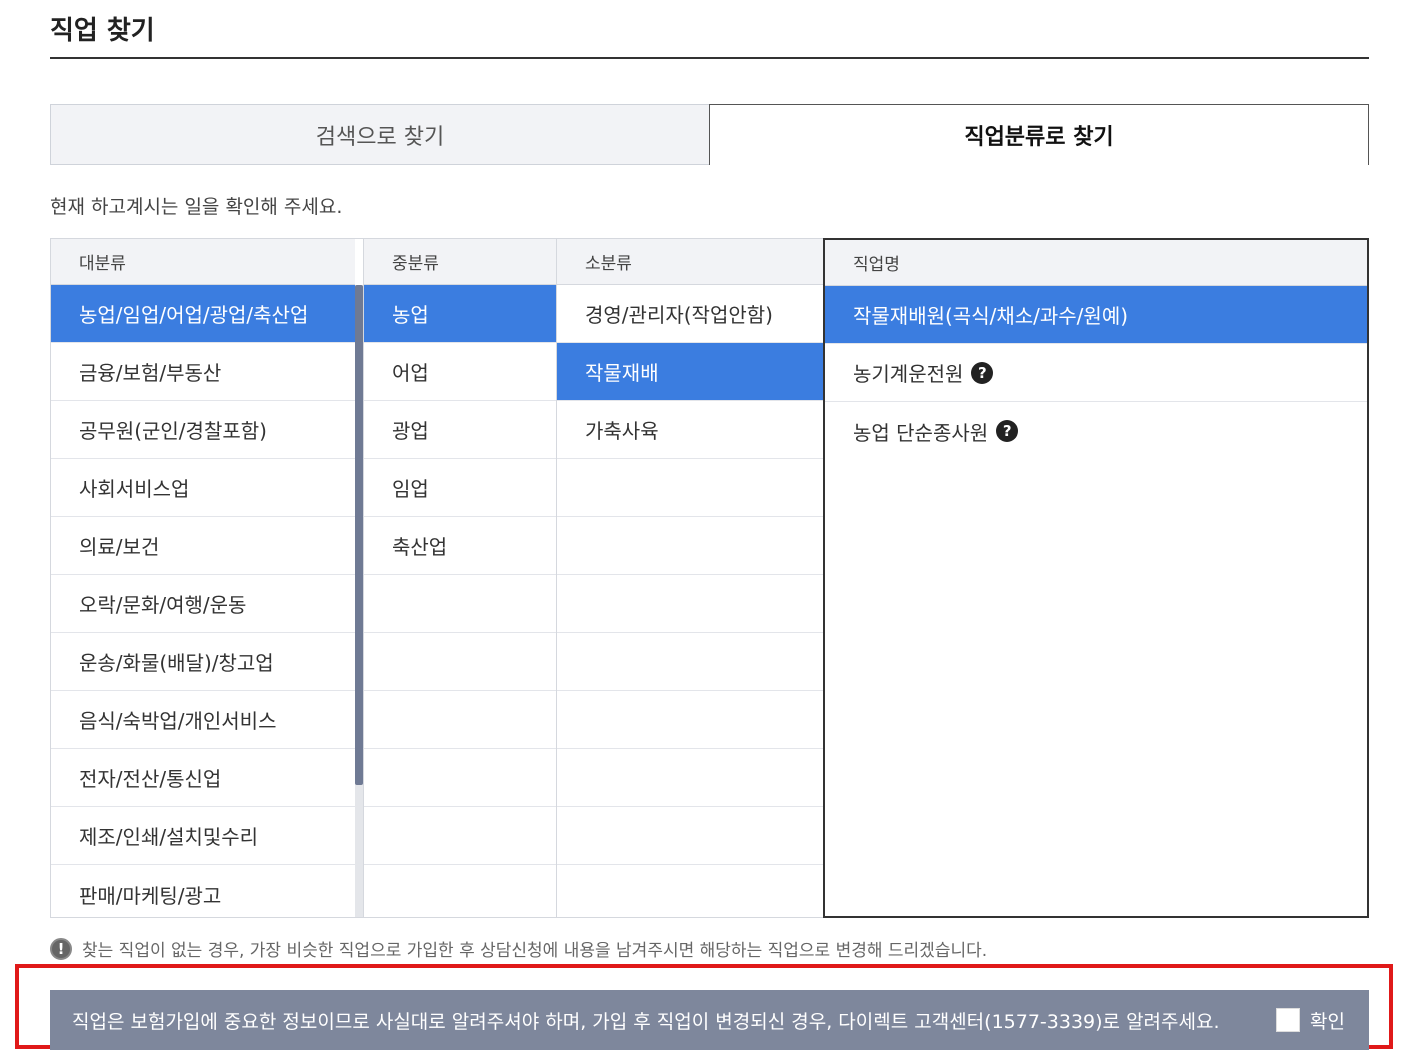 The width and height of the screenshot is (1414, 1059). What do you see at coordinates (61, 948) in the screenshot?
I see `exclamation-icon: !` at bounding box center [61, 948].